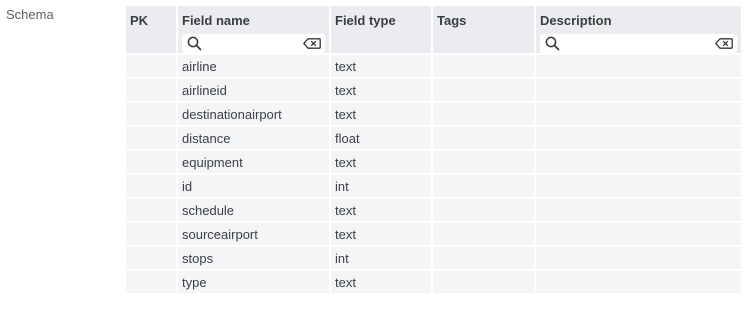  Describe the element at coordinates (254, 162) in the screenshot. I see `field-name-cell: equipment` at that location.